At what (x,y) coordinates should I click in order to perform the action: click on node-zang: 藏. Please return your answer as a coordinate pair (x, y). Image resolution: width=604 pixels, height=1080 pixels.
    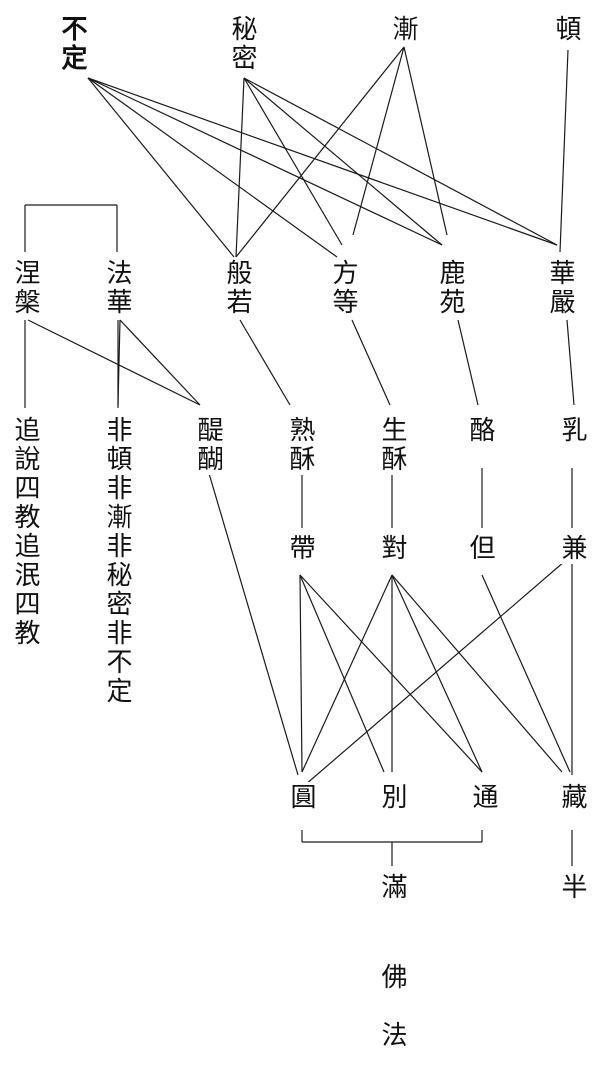
    Looking at the image, I should click on (572, 797).